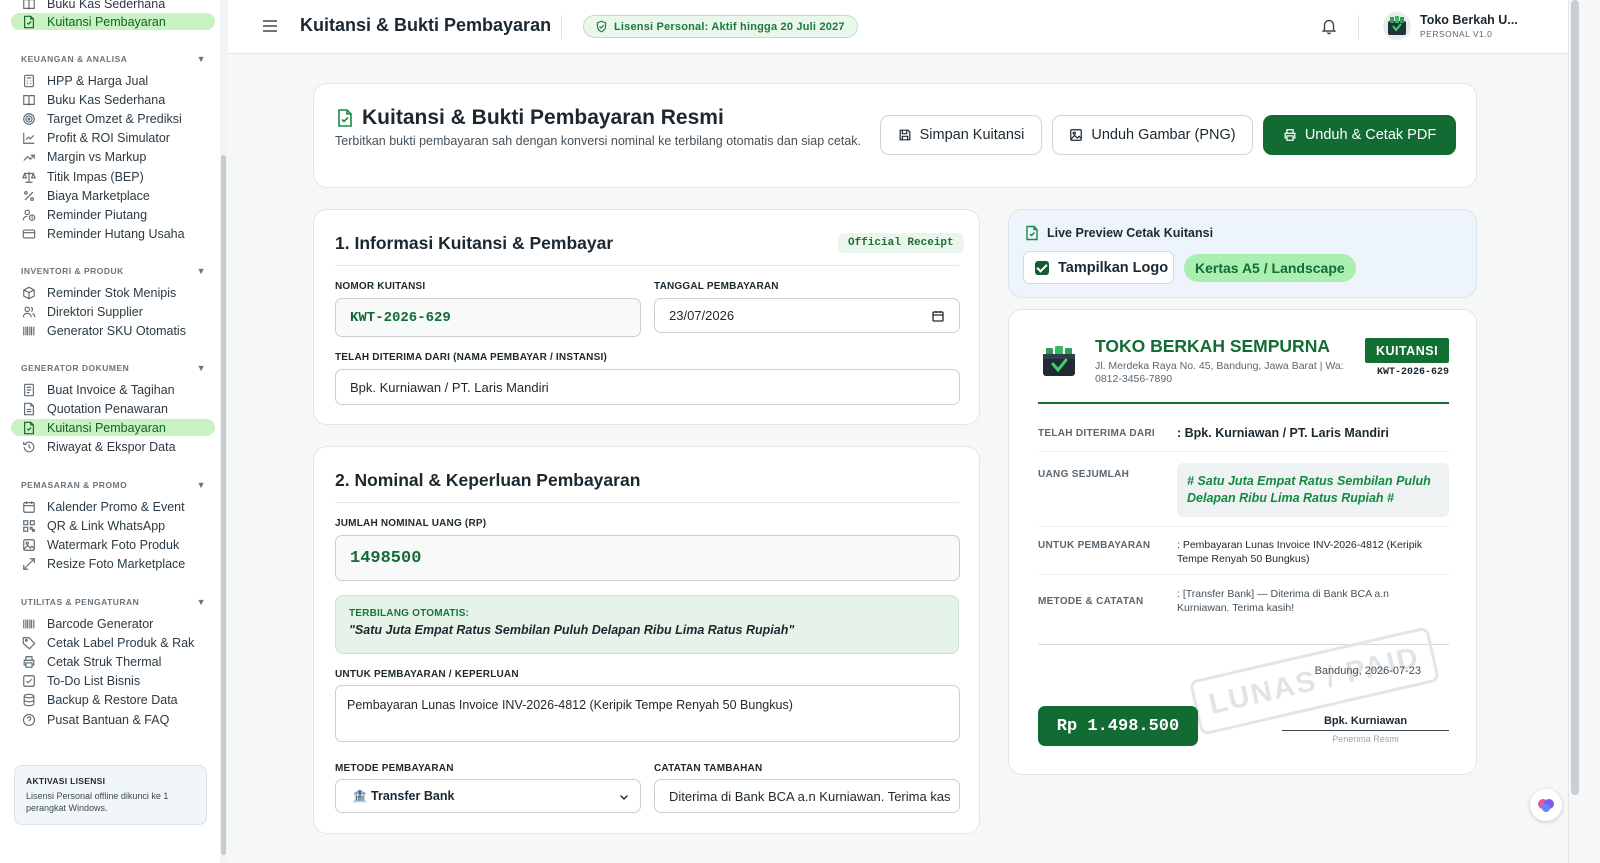  I want to click on sidebar-item-pusat-bantuan-faq: Pusat Bantuan & FAQ, so click(113, 719).